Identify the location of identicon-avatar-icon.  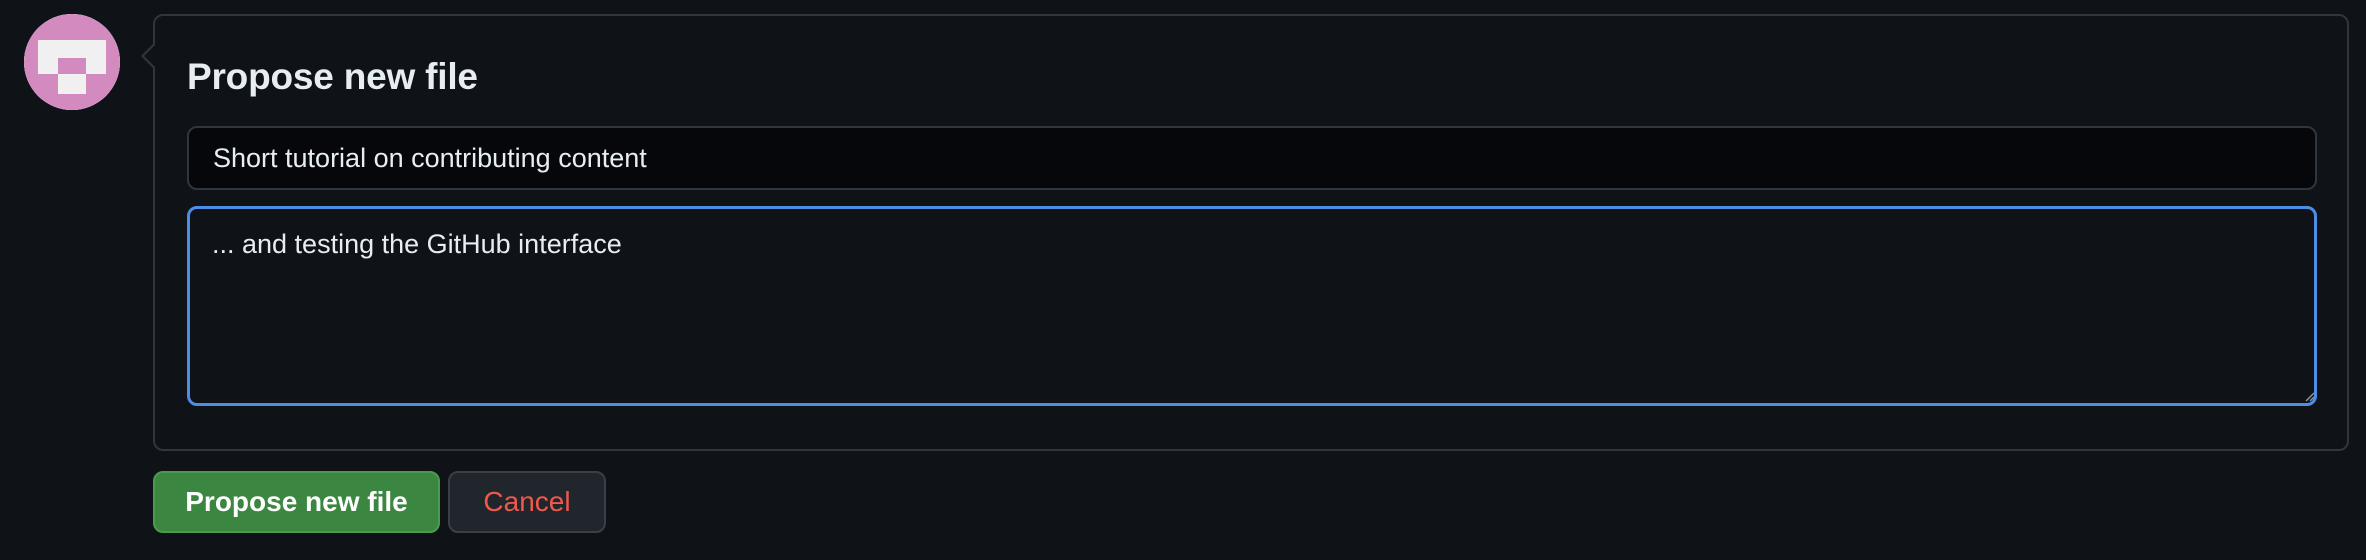
(72, 62).